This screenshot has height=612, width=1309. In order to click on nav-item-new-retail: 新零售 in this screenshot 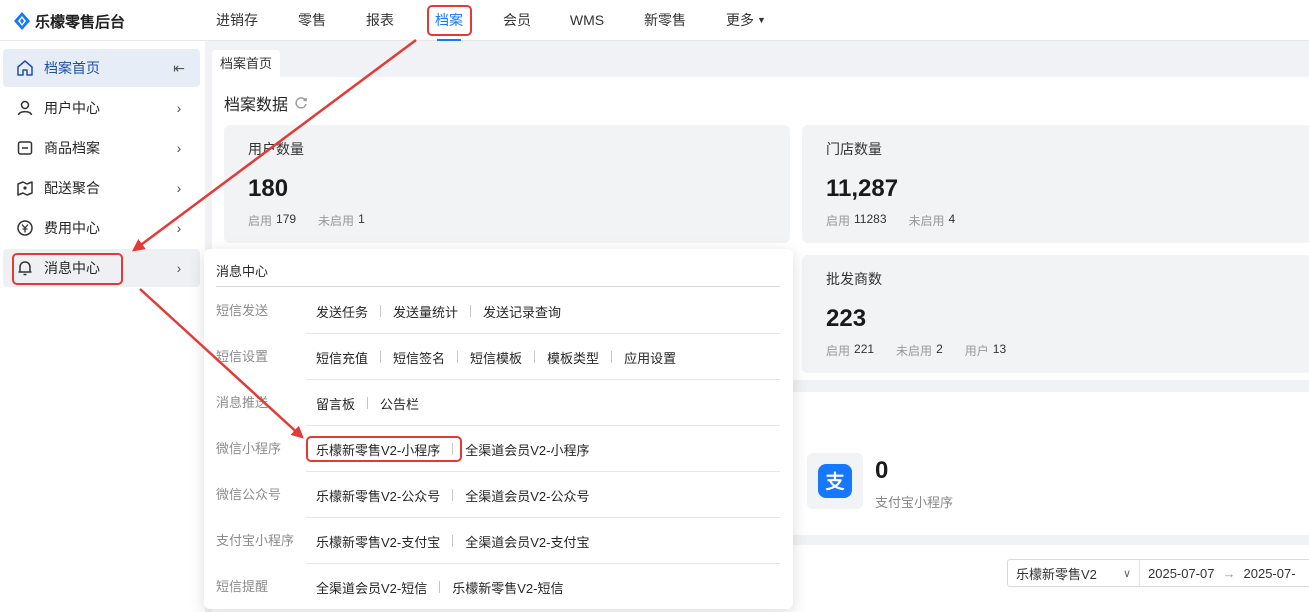, I will do `click(665, 20)`.